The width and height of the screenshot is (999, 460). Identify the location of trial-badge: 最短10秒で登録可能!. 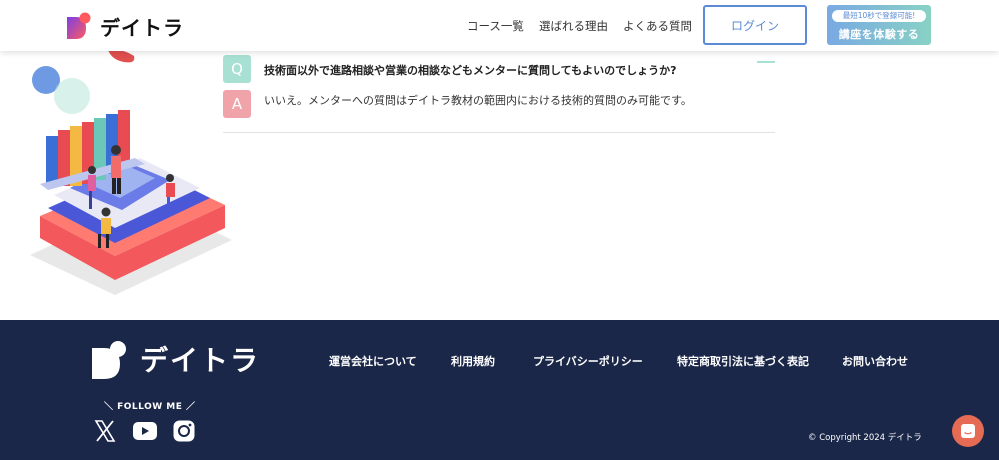
(879, 16).